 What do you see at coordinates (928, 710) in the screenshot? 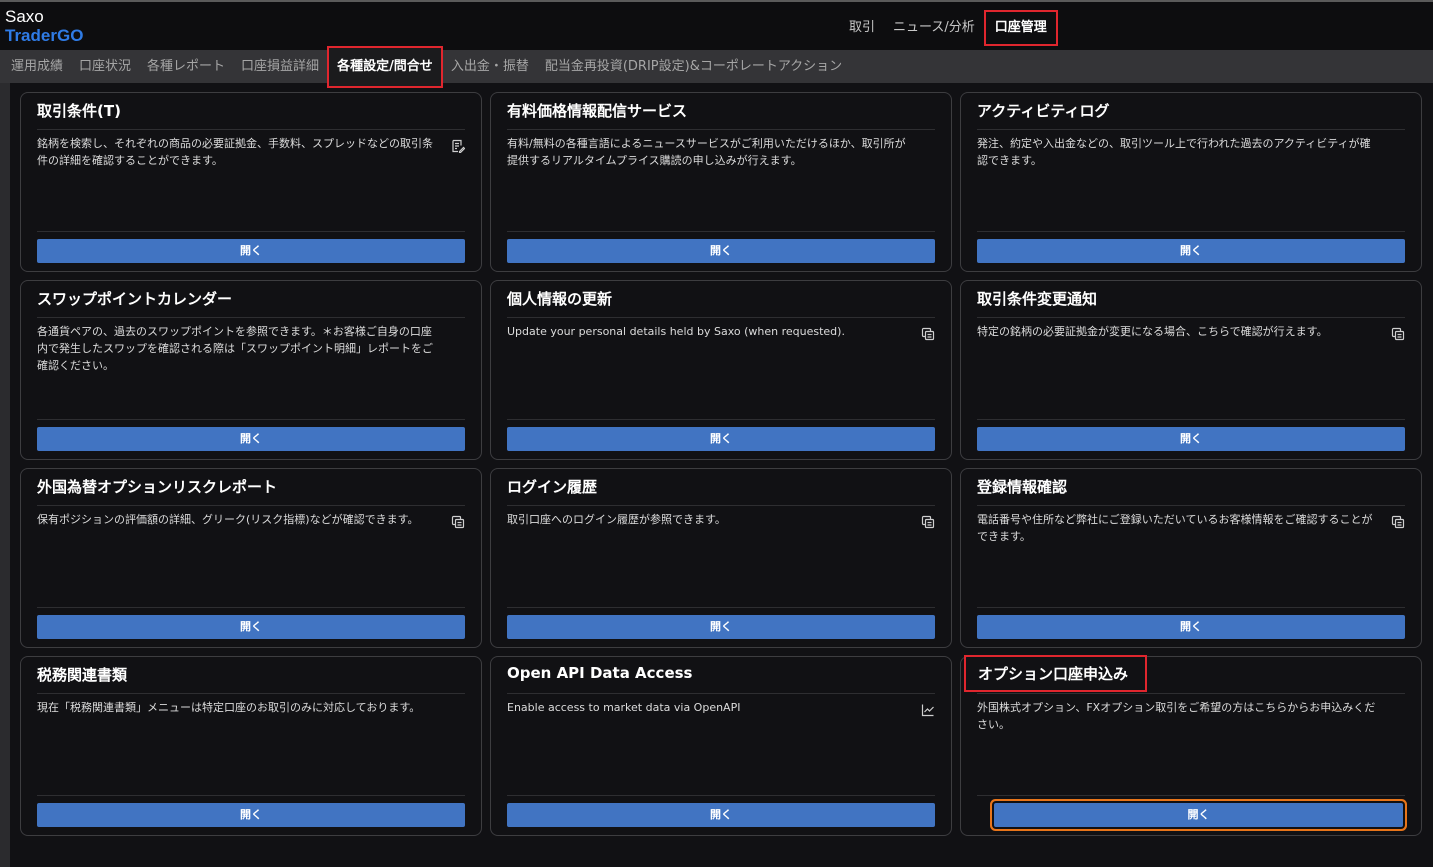
I see `chart-line-icon` at bounding box center [928, 710].